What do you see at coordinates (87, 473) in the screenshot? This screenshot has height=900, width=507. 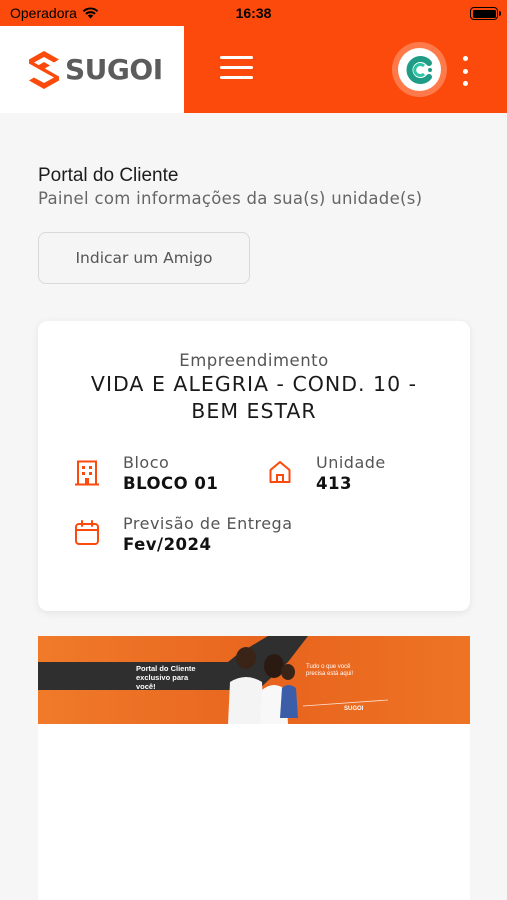 I see `building-icon` at bounding box center [87, 473].